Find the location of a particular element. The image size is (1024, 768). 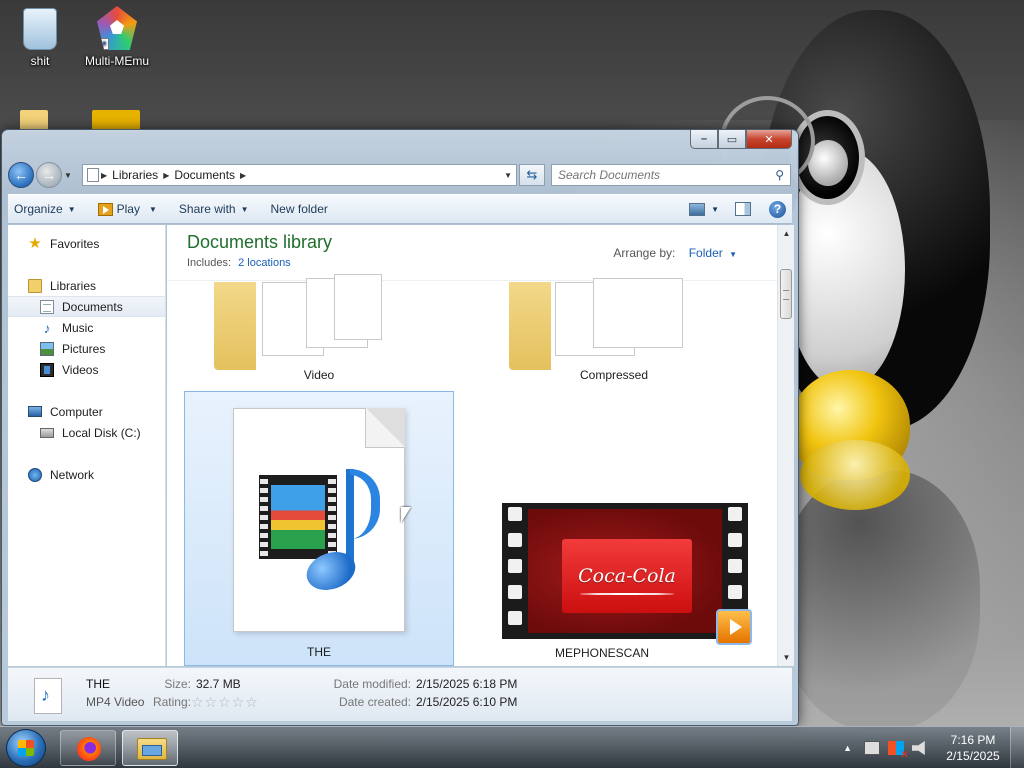

new-folder-button: New folder is located at coordinates (299, 209).